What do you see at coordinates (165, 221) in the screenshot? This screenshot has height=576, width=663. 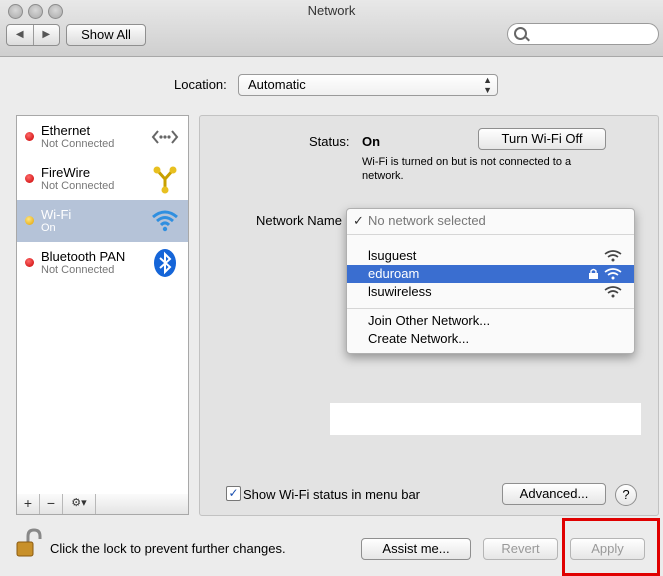 I see `wifi-icon` at bounding box center [165, 221].